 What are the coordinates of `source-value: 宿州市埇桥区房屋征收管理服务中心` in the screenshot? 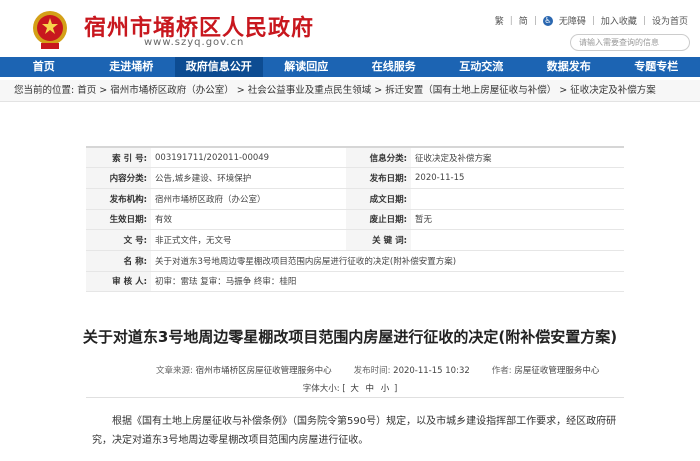 It's located at (263, 371).